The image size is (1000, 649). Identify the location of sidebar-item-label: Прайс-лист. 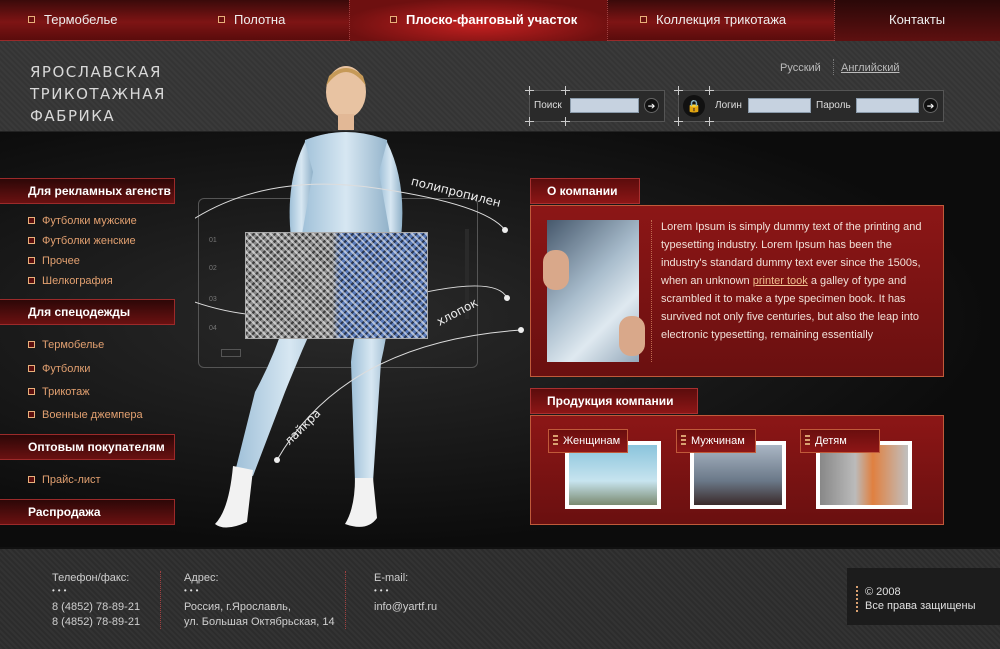
(71, 480).